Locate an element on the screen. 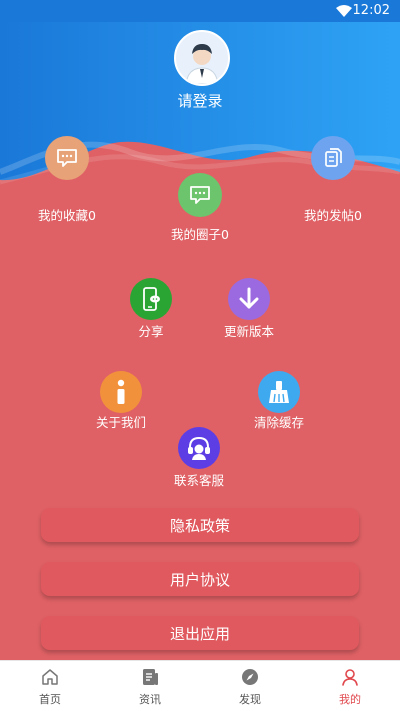 Image resolution: width=400 pixels, height=711 pixels. update-button is located at coordinates (249, 299).